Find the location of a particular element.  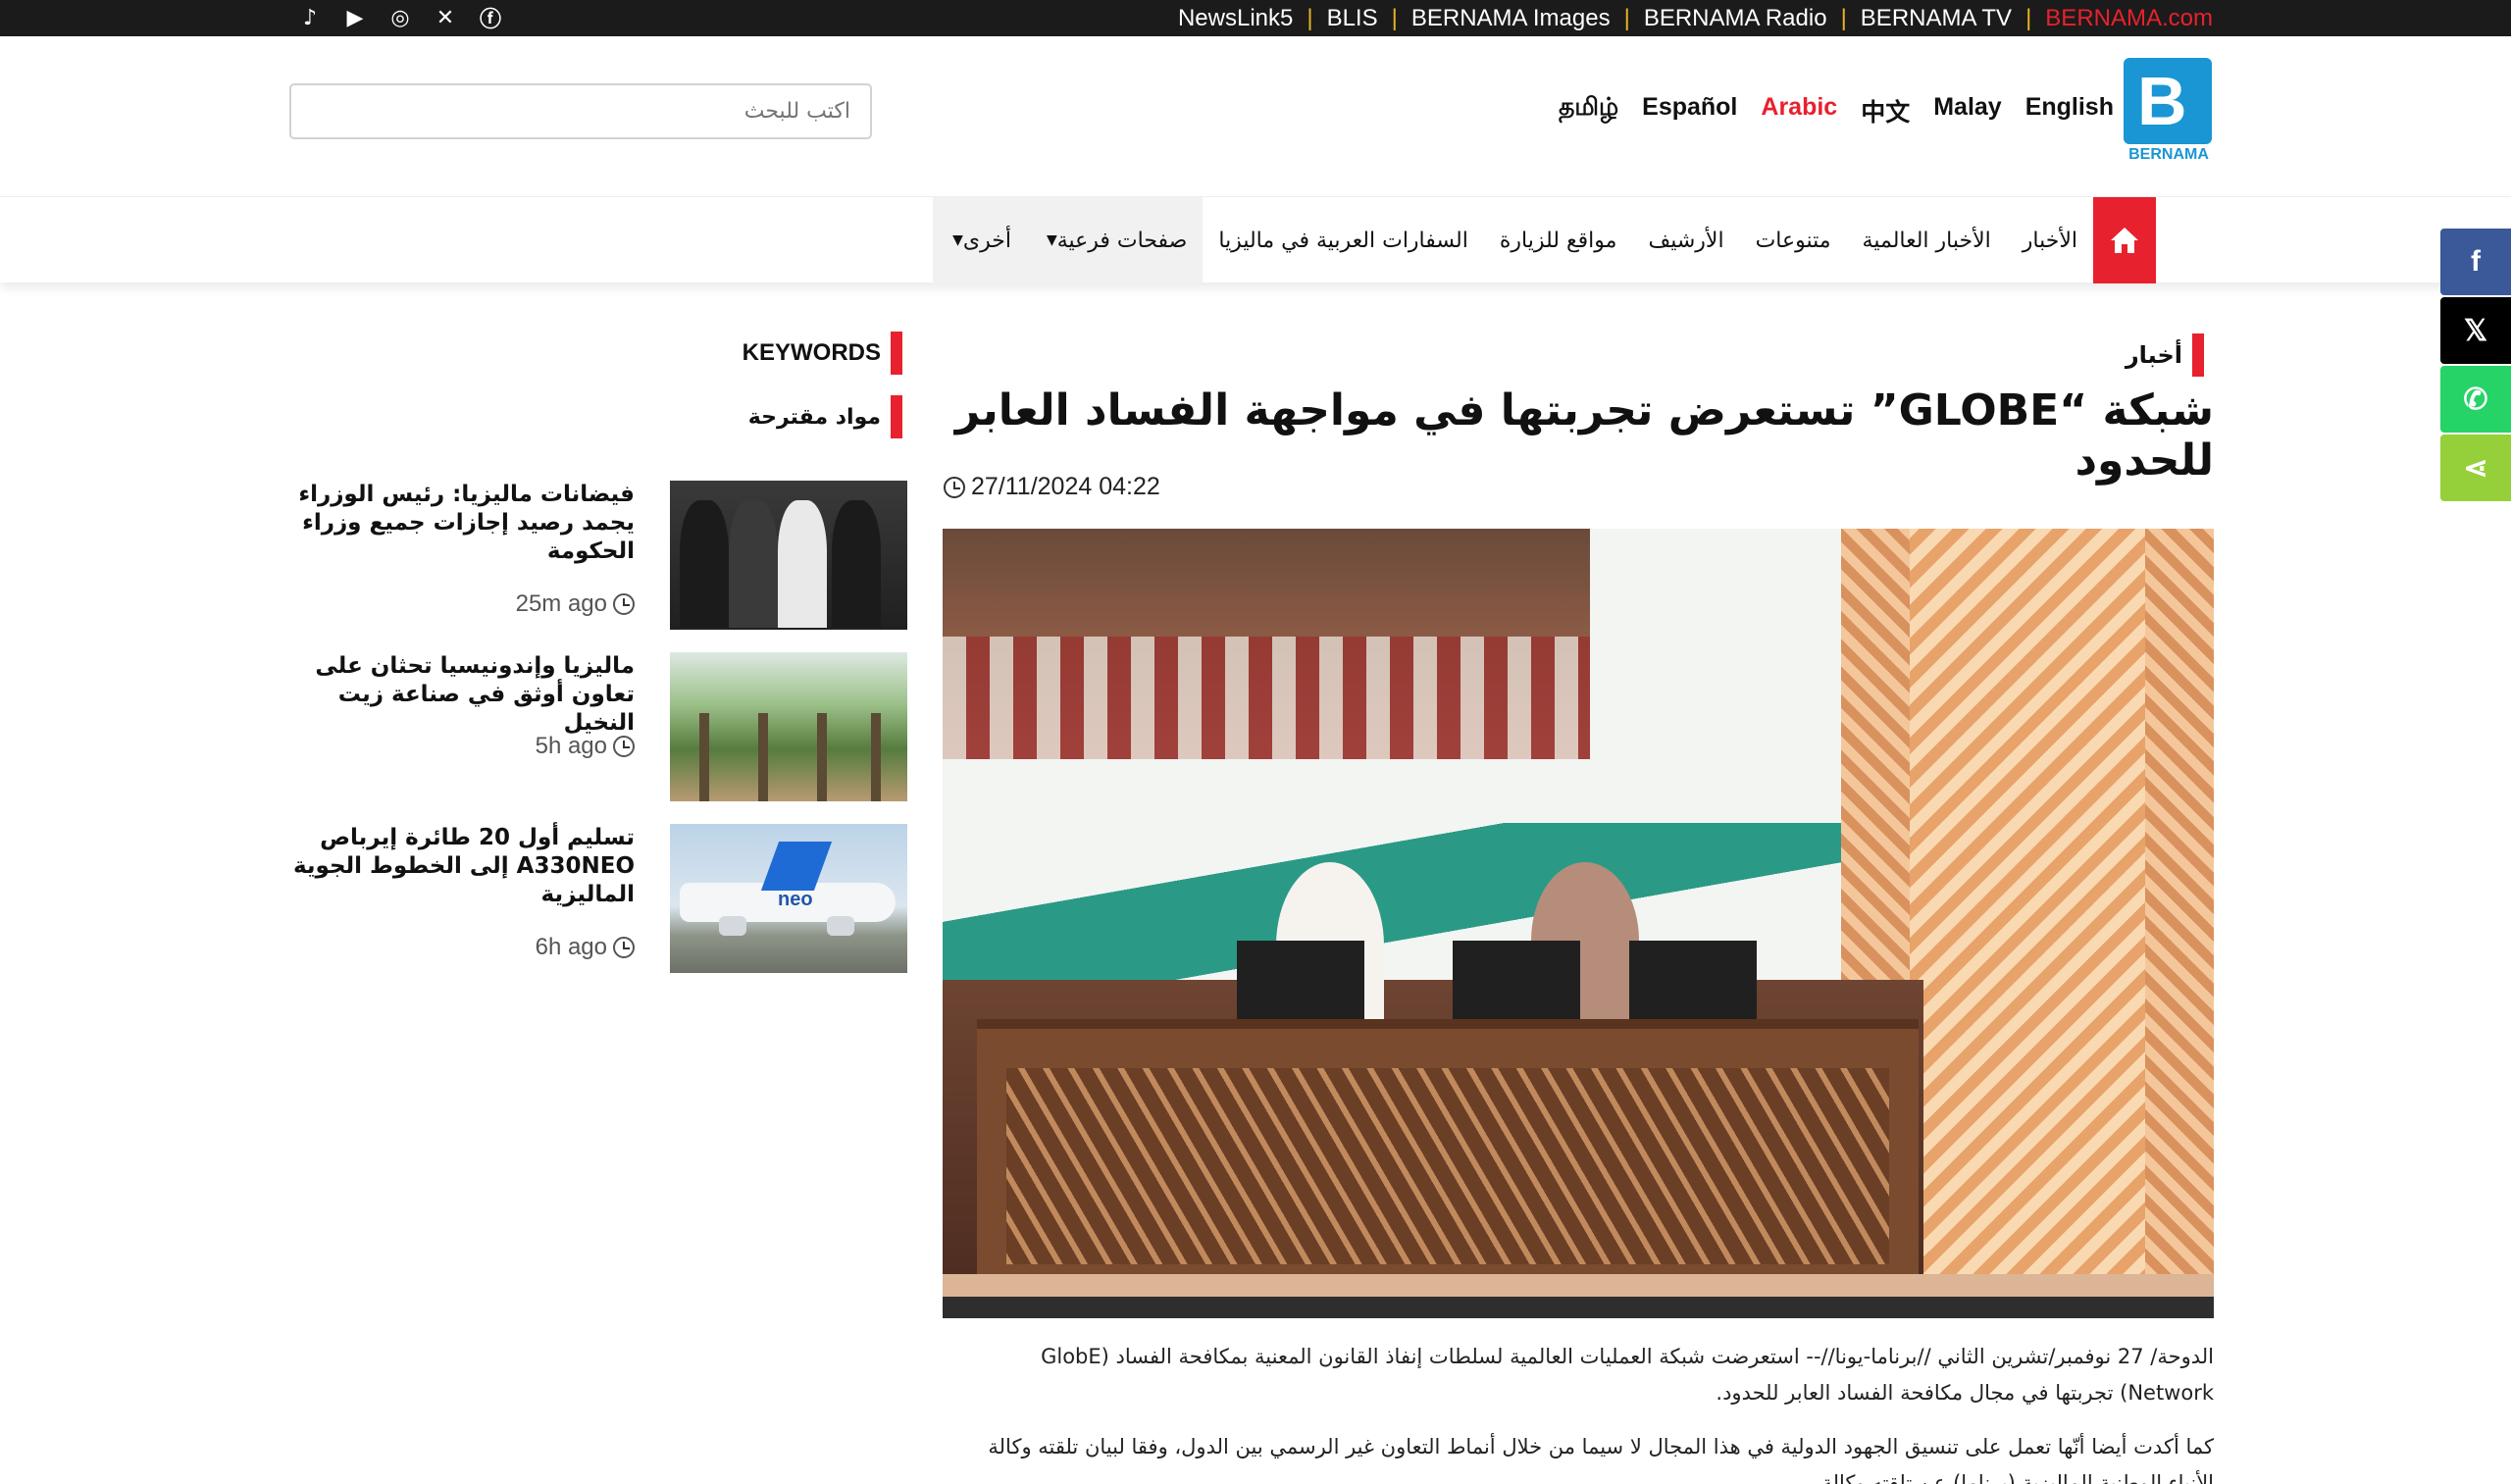

card-time: 25m ago is located at coordinates (536, 604).